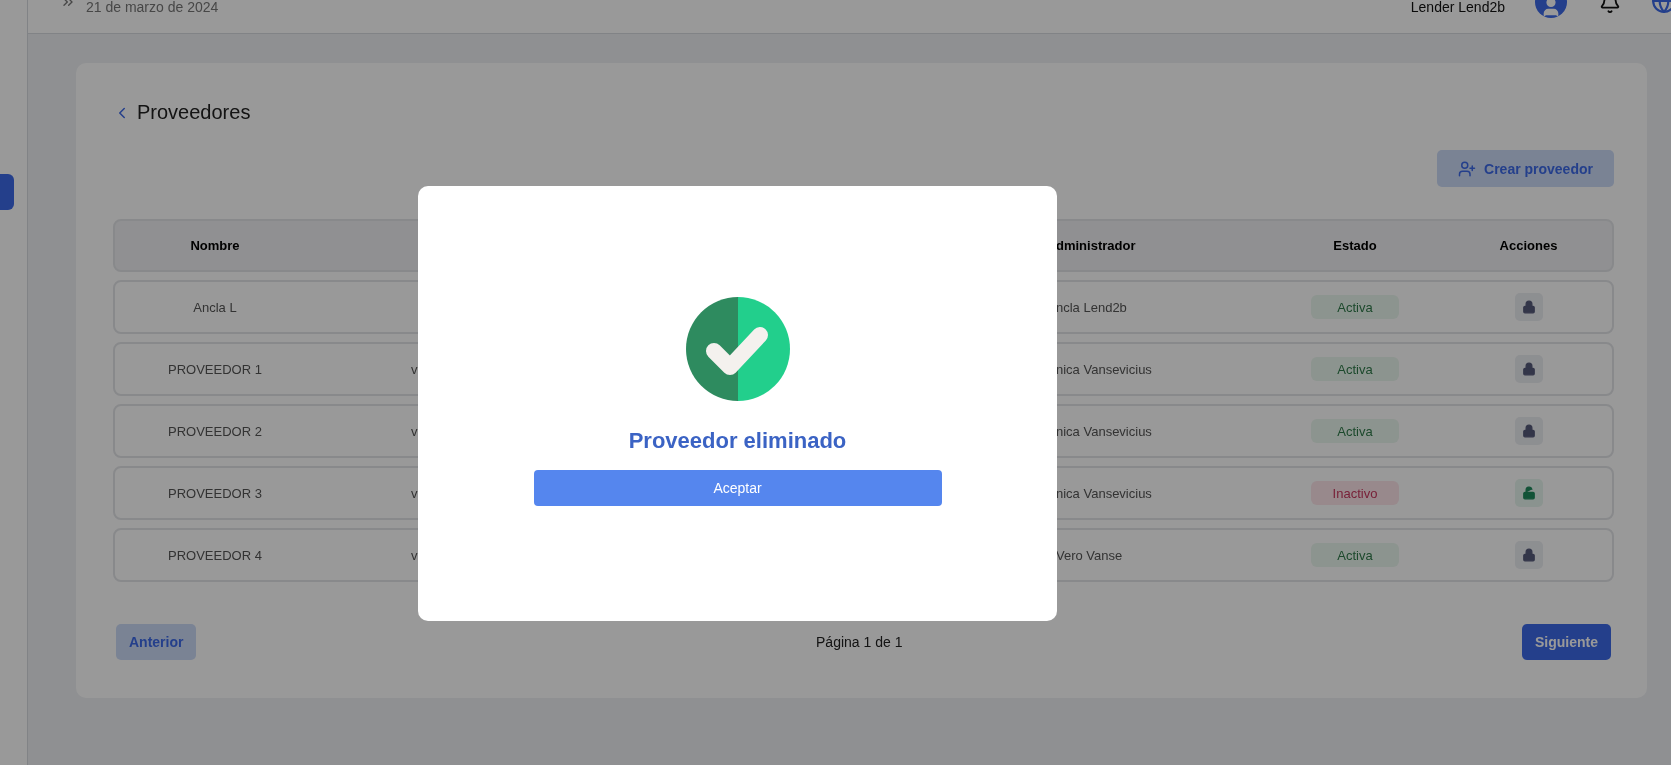  Describe the element at coordinates (1467, 168) in the screenshot. I see `person-add-icon` at that location.